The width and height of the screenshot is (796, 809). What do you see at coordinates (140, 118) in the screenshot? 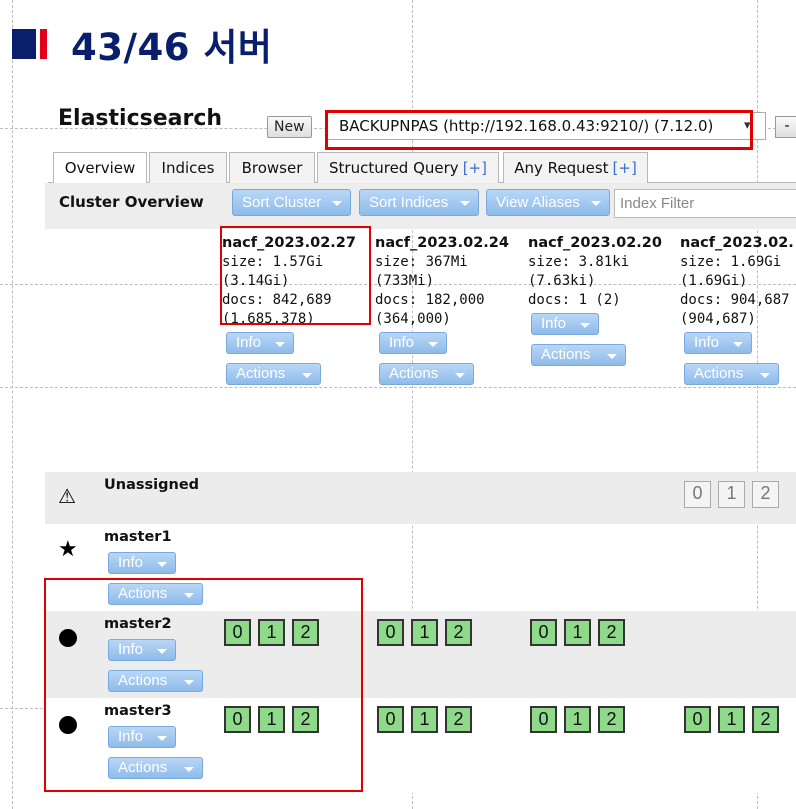
I see `app-brand: Elasticsearch` at bounding box center [140, 118].